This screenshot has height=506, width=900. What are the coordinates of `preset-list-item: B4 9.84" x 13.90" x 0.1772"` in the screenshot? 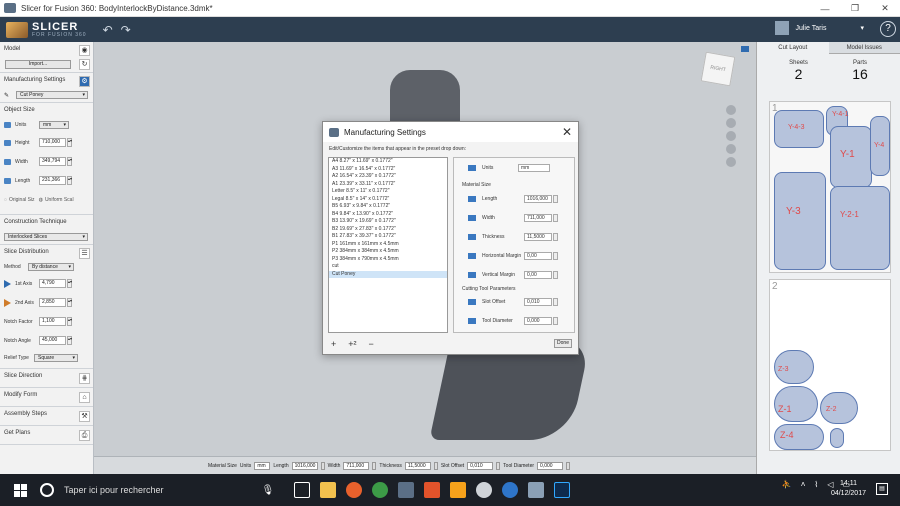 It's located at (388, 215).